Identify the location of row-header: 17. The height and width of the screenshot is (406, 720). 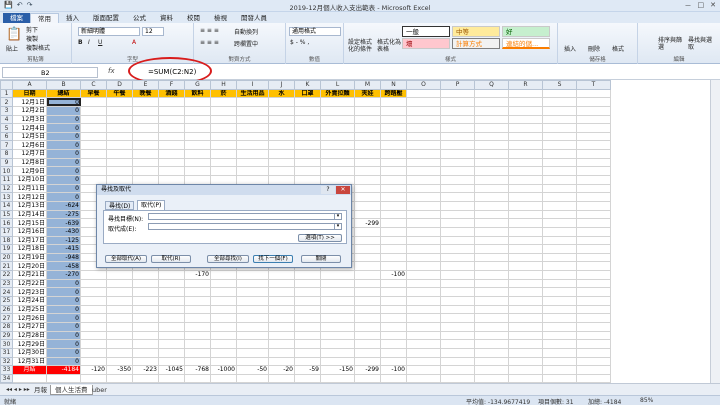
(7, 231).